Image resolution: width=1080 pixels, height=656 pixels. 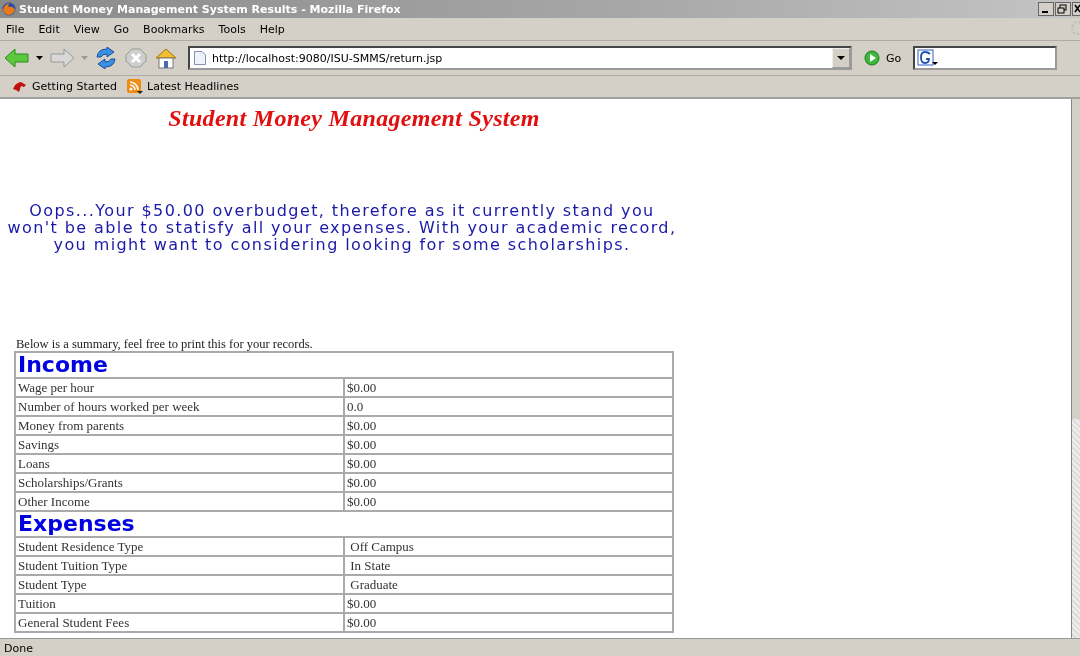 I want to click on page-heading: Student Money Management System, so click(x=354, y=118).